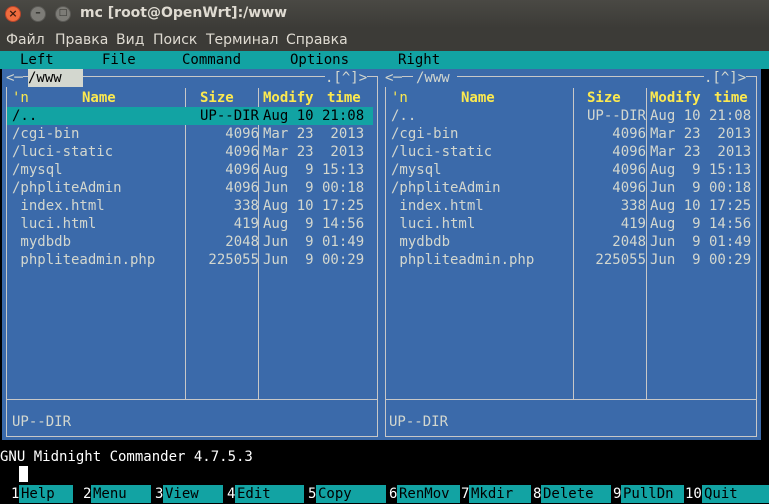  Describe the element at coordinates (81, 40) in the screenshot. I see `menu-edit: Правка` at that location.